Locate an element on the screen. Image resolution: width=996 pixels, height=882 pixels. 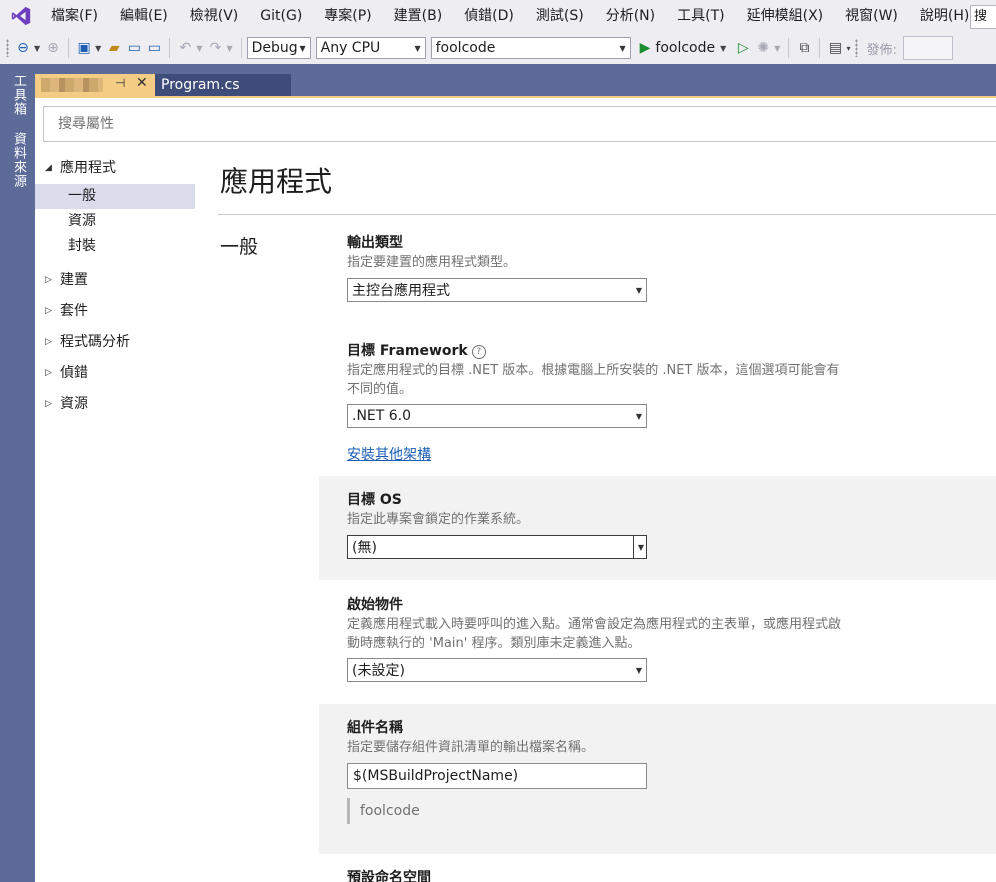
menu-build: 建置(B) is located at coordinates (418, 16).